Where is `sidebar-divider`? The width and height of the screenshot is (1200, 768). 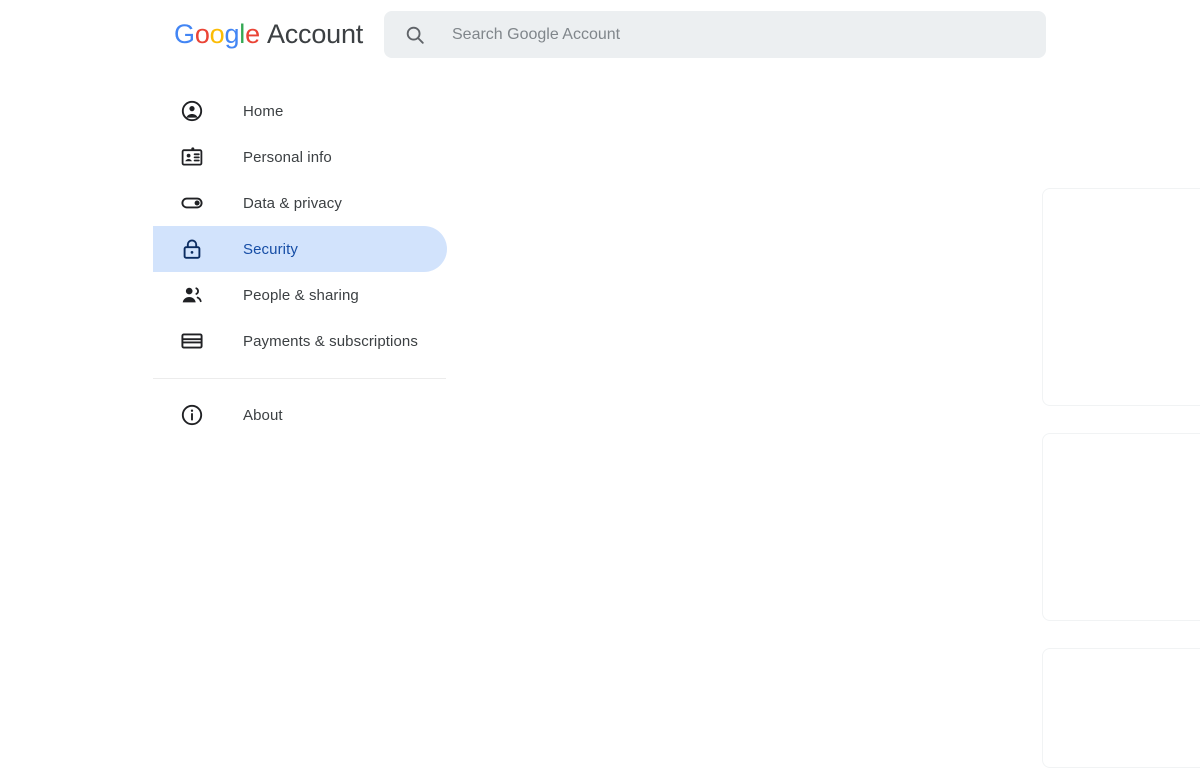 sidebar-divider is located at coordinates (299, 378).